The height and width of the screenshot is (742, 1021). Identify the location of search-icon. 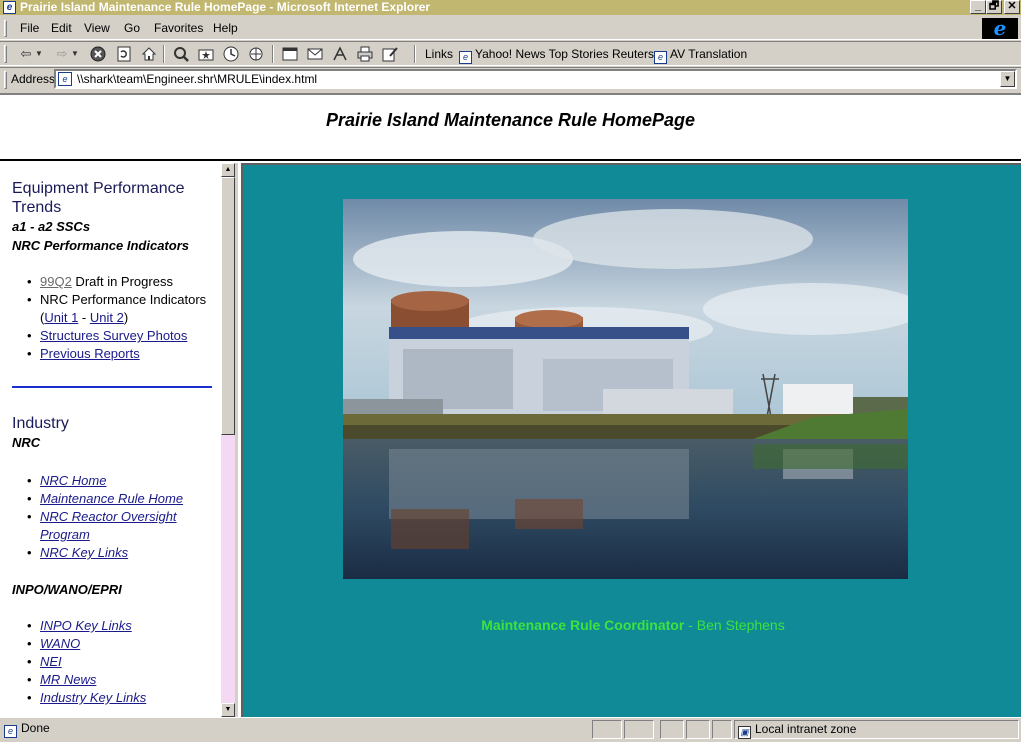
(181, 54).